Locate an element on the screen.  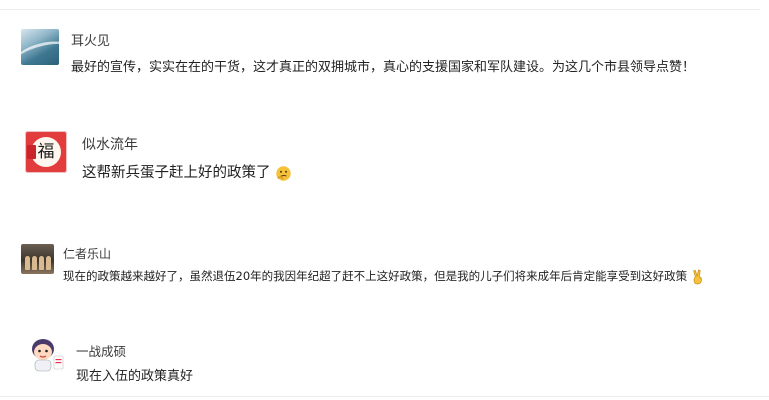
avatar: 福 is located at coordinates (46, 152).